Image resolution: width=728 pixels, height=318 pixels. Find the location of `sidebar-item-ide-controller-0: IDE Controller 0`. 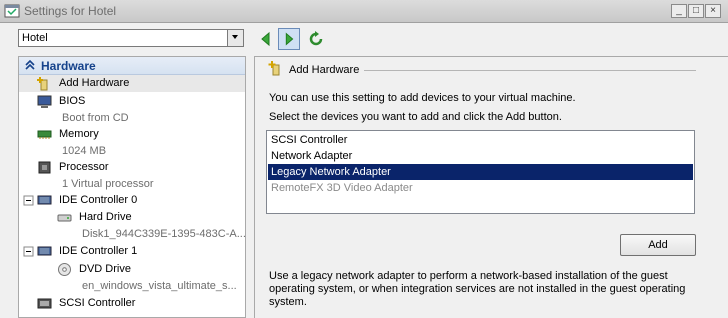

sidebar-item-ide-controller-0: IDE Controller 0 is located at coordinates (132, 200).